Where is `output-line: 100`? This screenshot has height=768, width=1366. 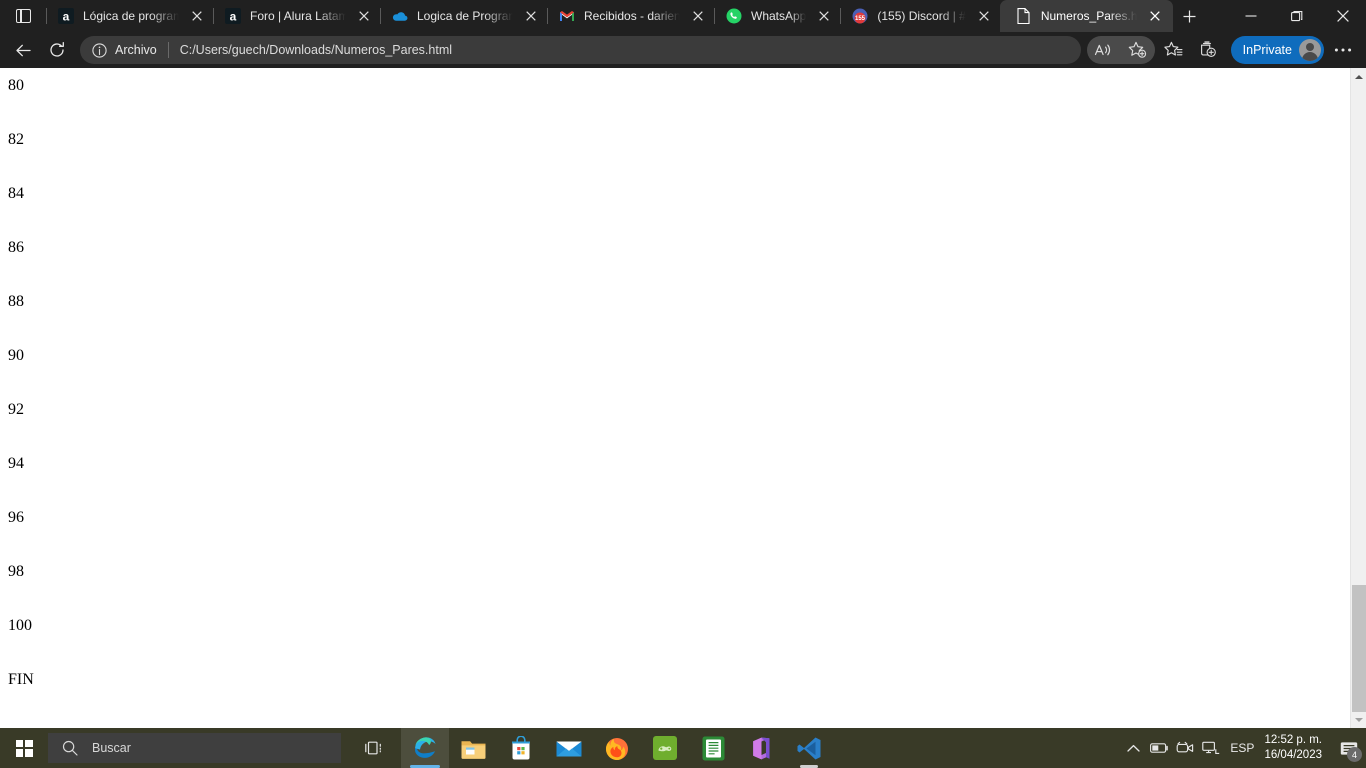 output-line: 100 is located at coordinates (20, 625).